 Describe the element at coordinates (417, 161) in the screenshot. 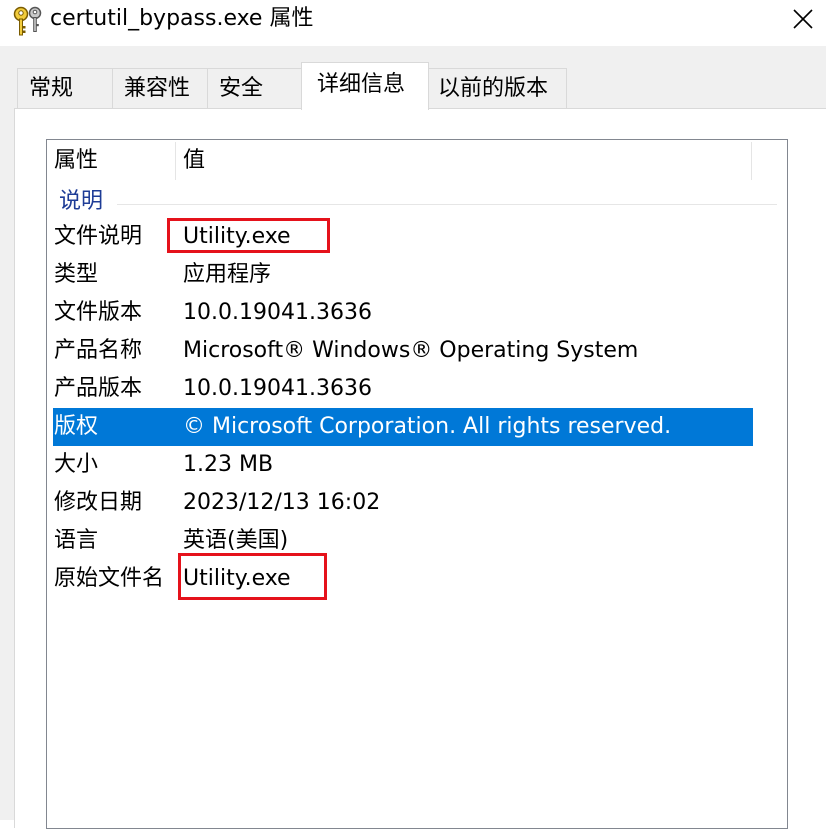

I see `list-header: 属性 值` at that location.